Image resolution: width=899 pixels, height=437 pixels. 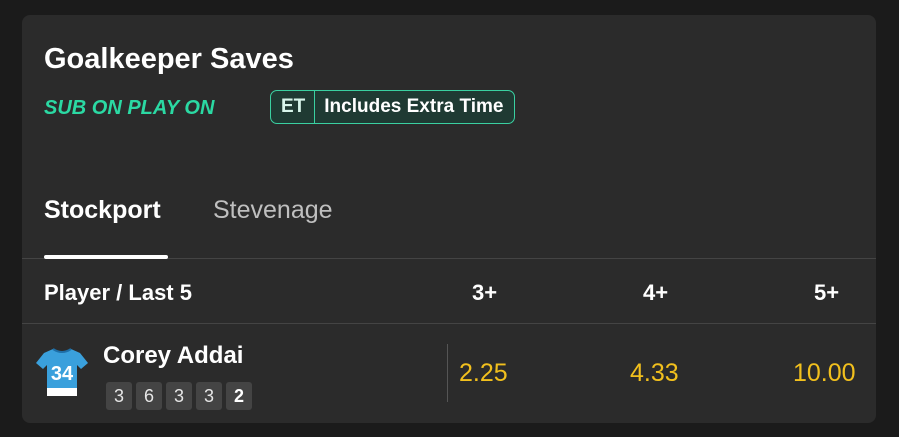 What do you see at coordinates (102, 210) in the screenshot?
I see `tab-stockport: Stockport` at bounding box center [102, 210].